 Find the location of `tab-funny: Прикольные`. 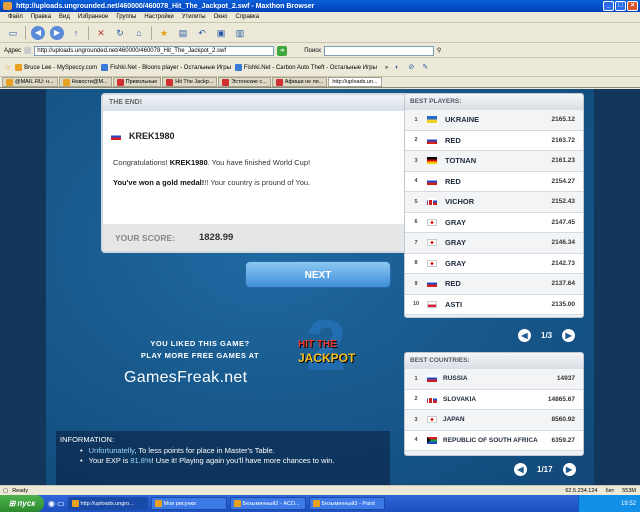

tab-funny: Прикольные is located at coordinates (137, 82).